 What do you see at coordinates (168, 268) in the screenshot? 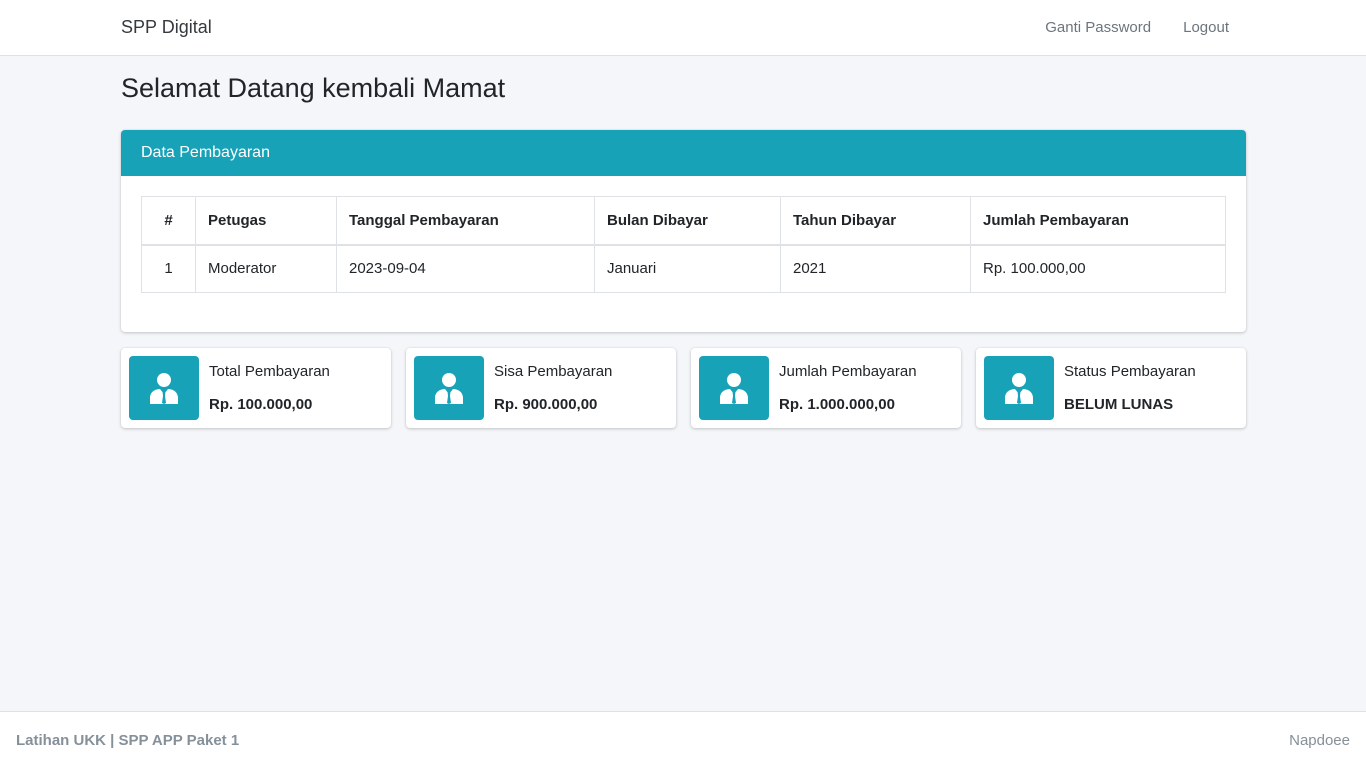
I see `cell-number: 1` at bounding box center [168, 268].